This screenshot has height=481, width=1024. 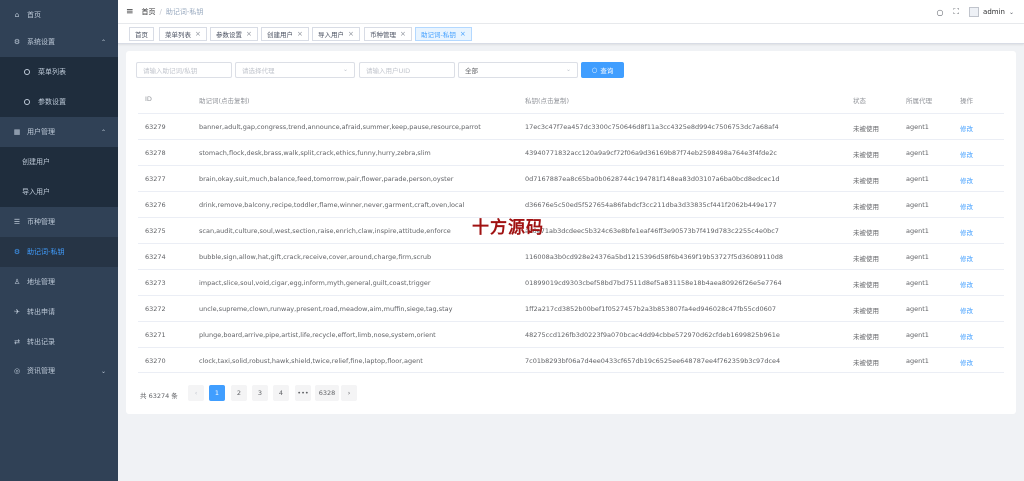 I want to click on sidebar-item-label: 转出记录, so click(x=41, y=342).